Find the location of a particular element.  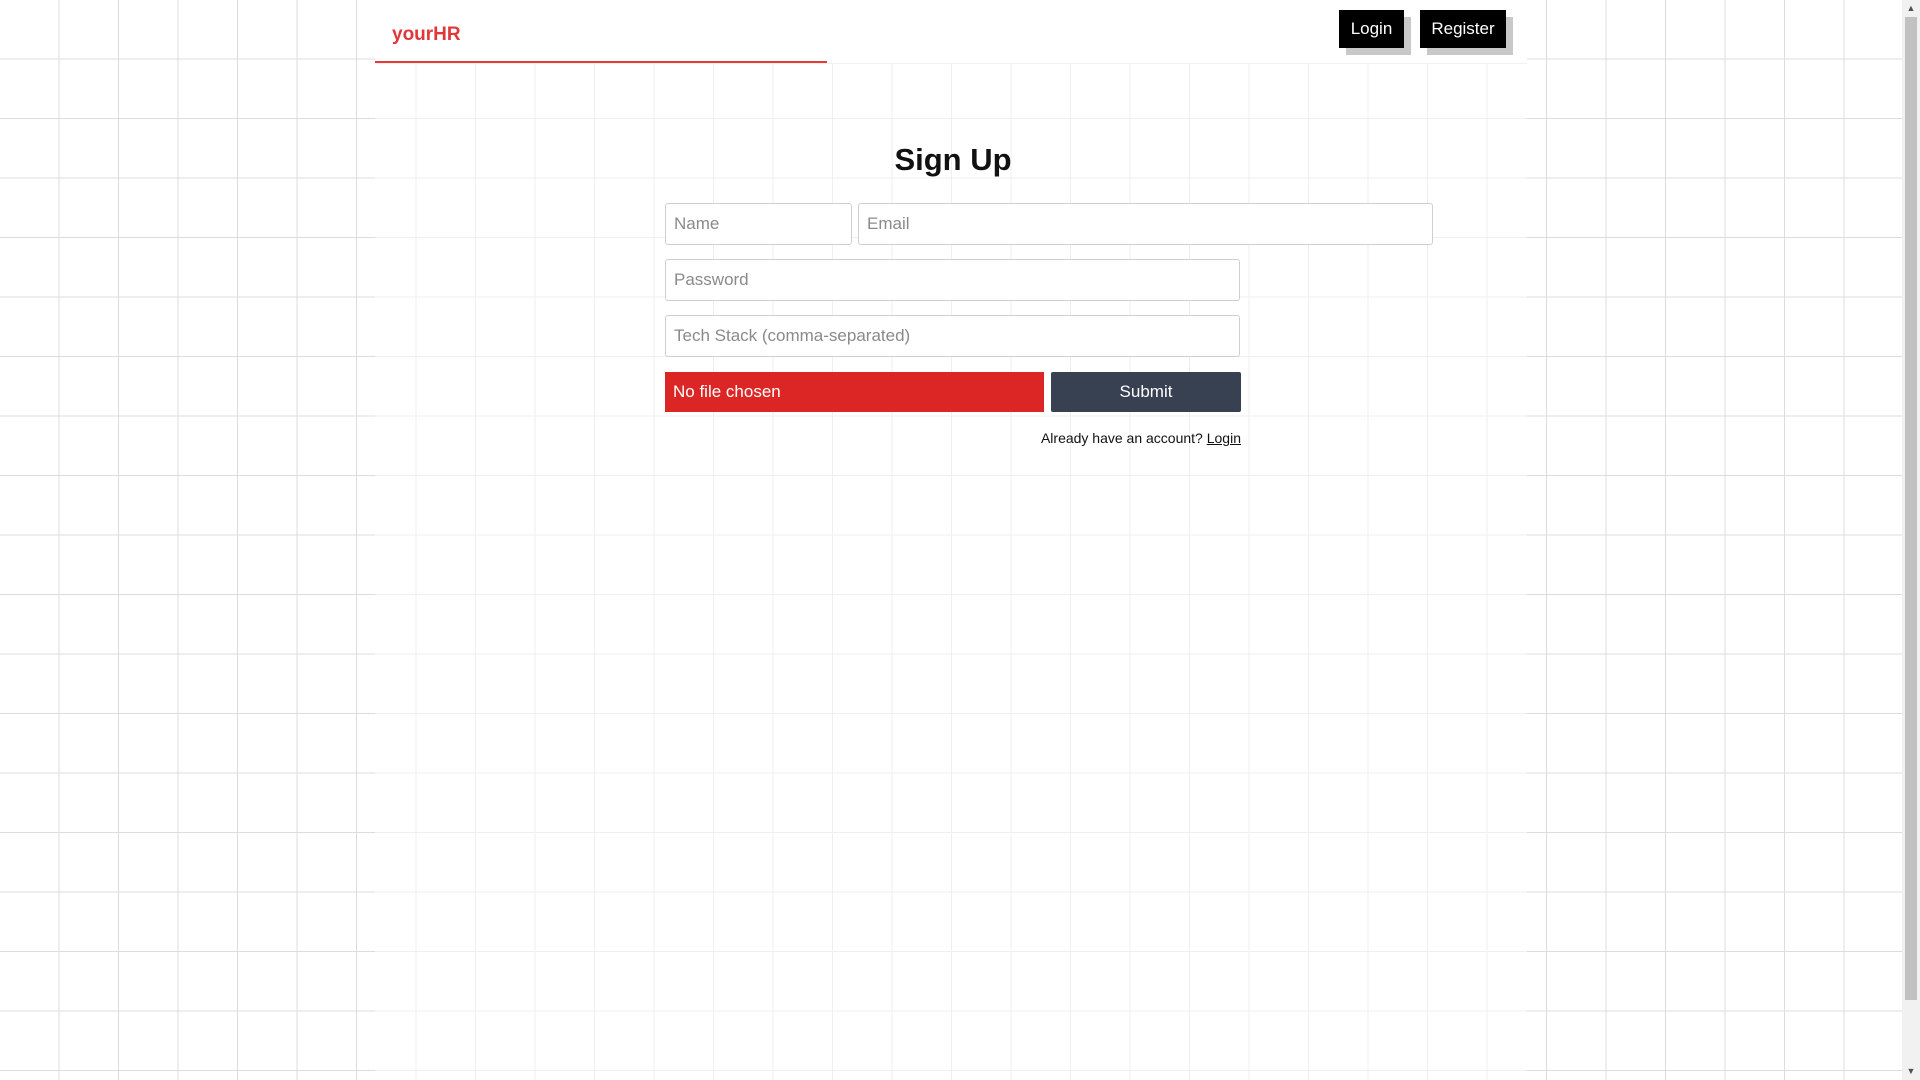

name-input is located at coordinates (758, 224).